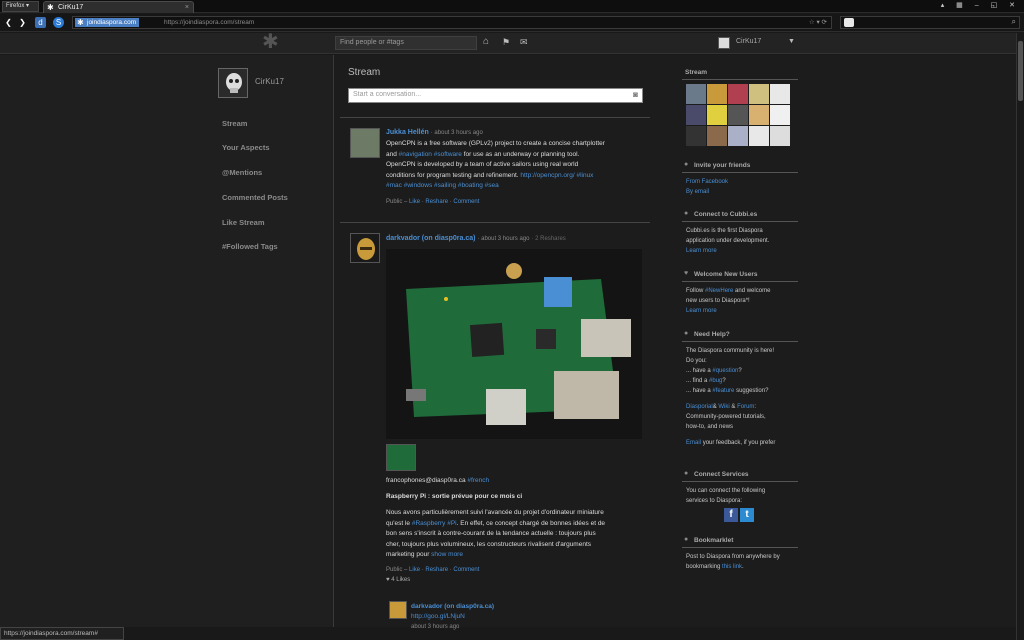 The width and height of the screenshot is (1024, 640). Describe the element at coordinates (478, 480) in the screenshot. I see `hashtag-link: #french` at that location.